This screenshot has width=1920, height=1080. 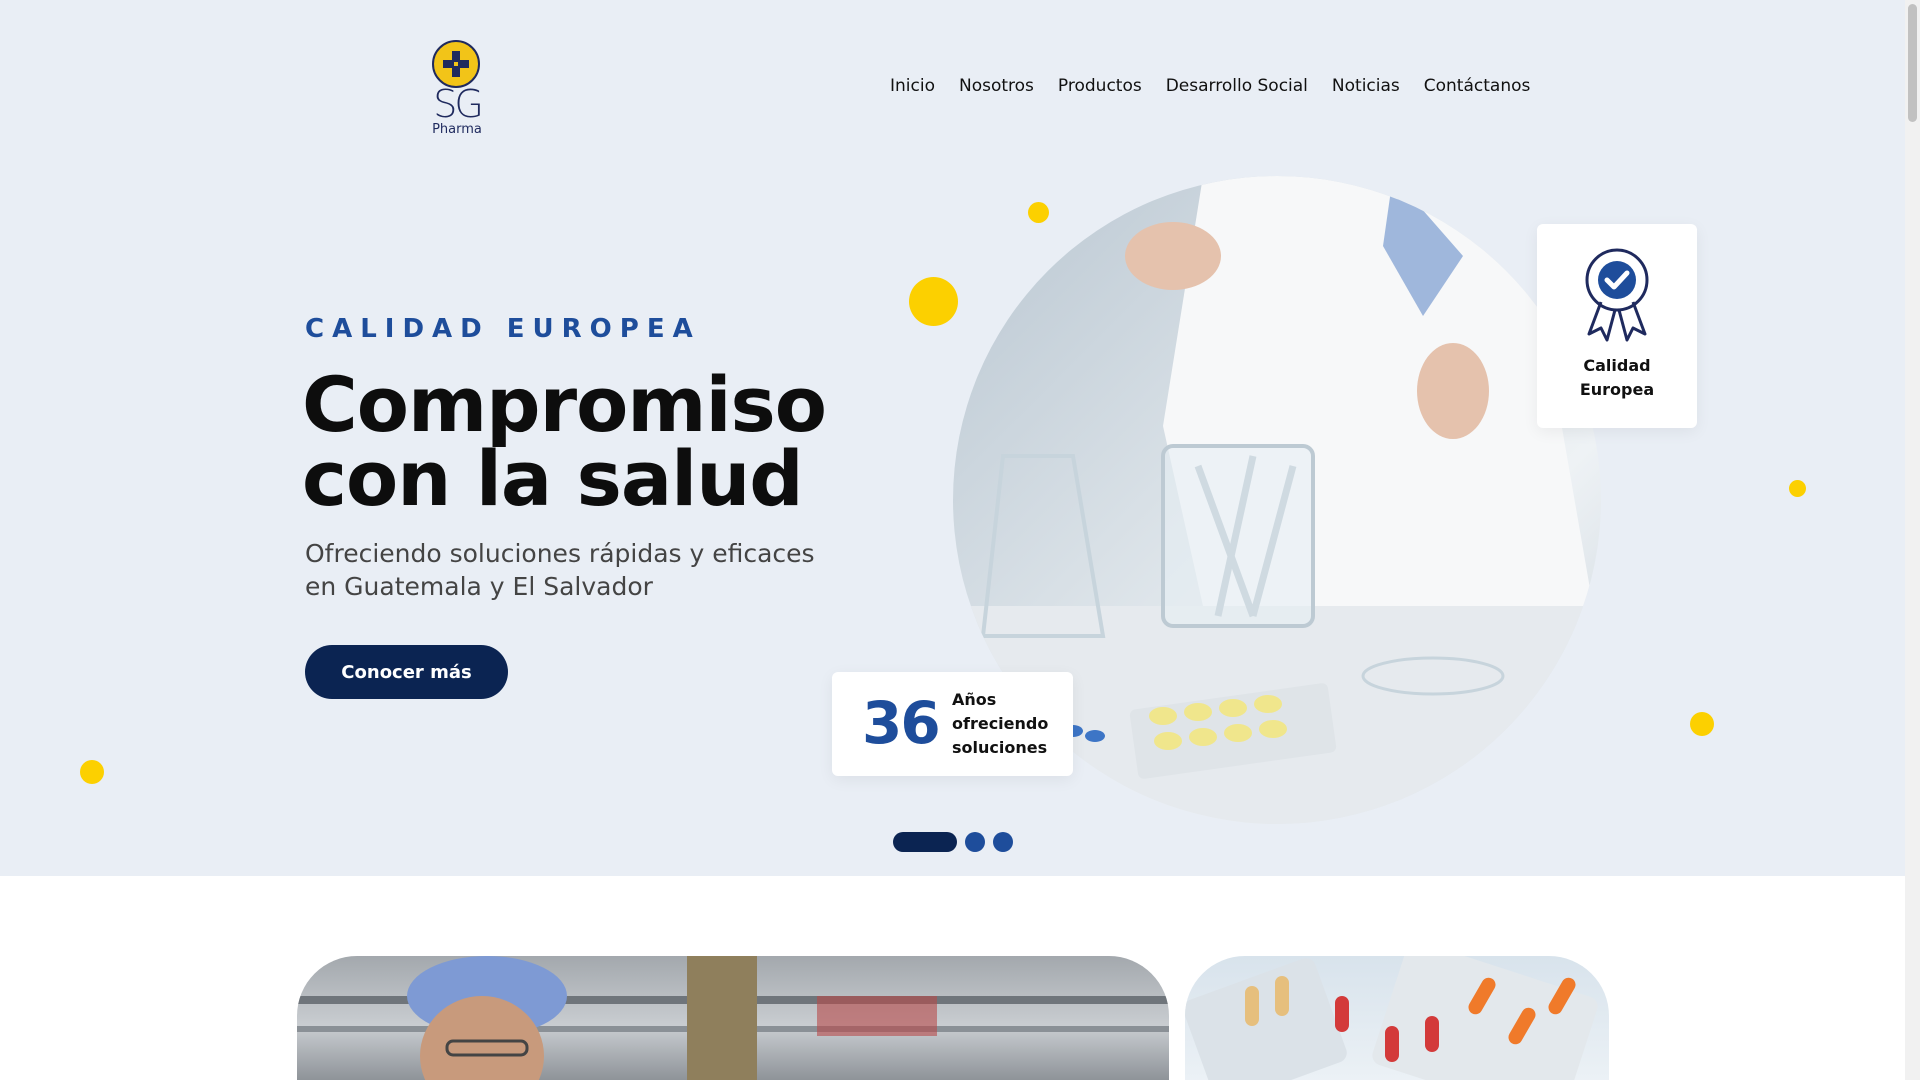 What do you see at coordinates (1237, 86) in the screenshot?
I see `nav-item-desarrollo-social: Desarrollo Social` at bounding box center [1237, 86].